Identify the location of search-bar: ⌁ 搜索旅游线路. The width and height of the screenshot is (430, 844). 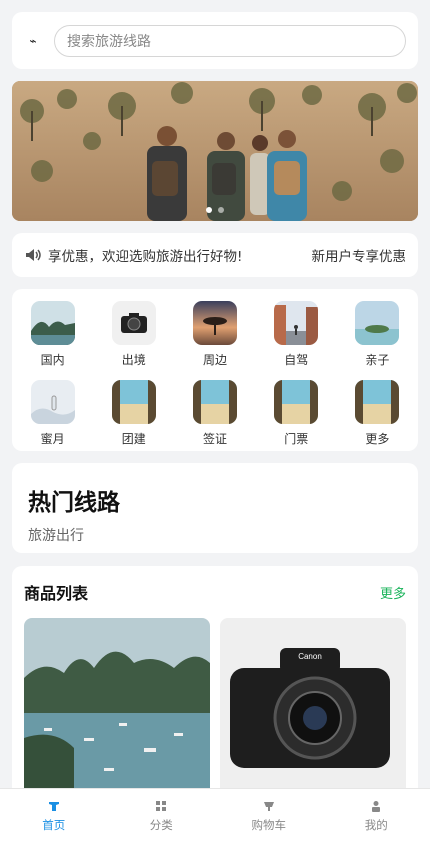
(215, 40).